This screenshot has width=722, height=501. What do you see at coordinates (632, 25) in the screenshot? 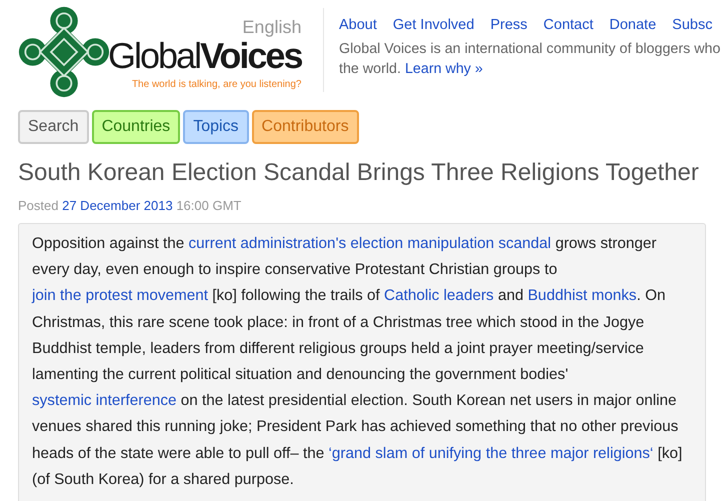
I see `nav-link: Donate` at bounding box center [632, 25].